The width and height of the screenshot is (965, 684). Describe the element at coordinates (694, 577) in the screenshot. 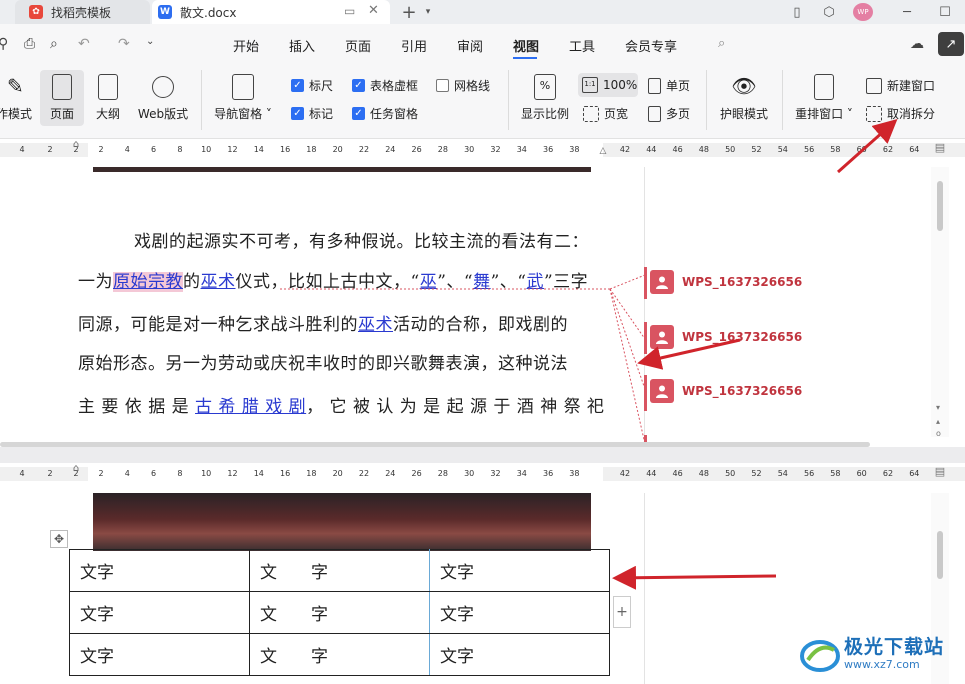

I see `arrow-to-table` at that location.